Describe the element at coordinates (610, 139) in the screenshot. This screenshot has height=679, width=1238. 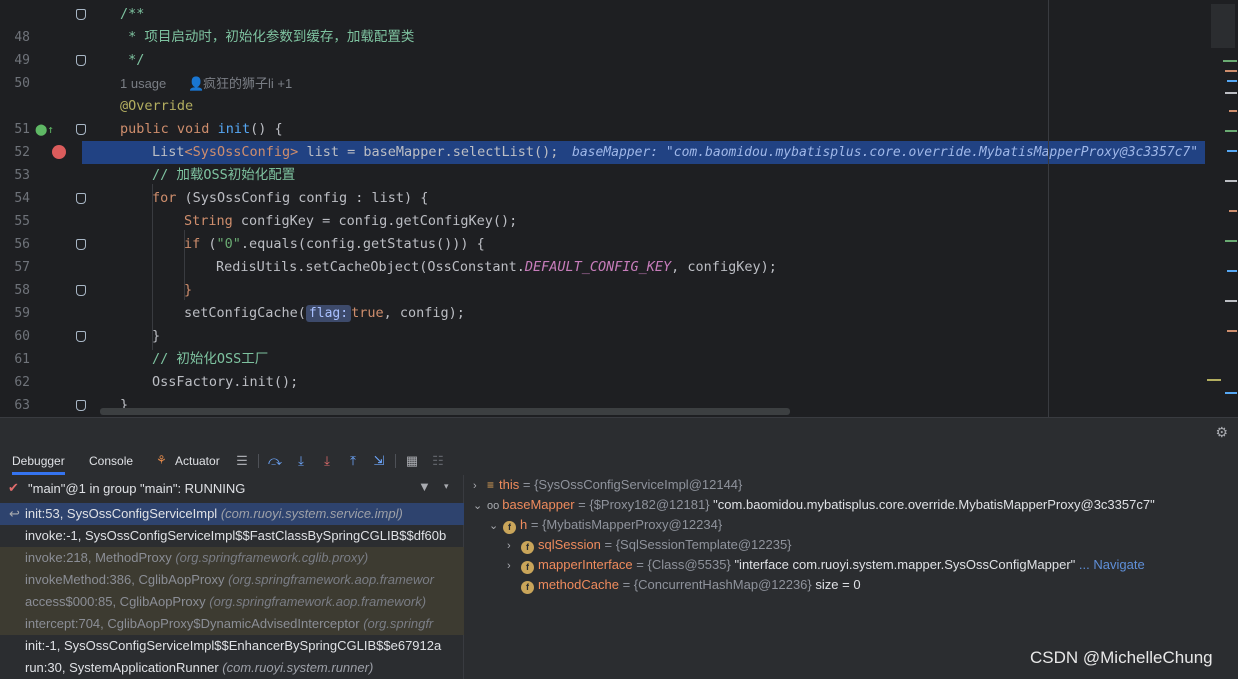
I see `code-line-52: 52 ⬤↑ public void init() {` at that location.